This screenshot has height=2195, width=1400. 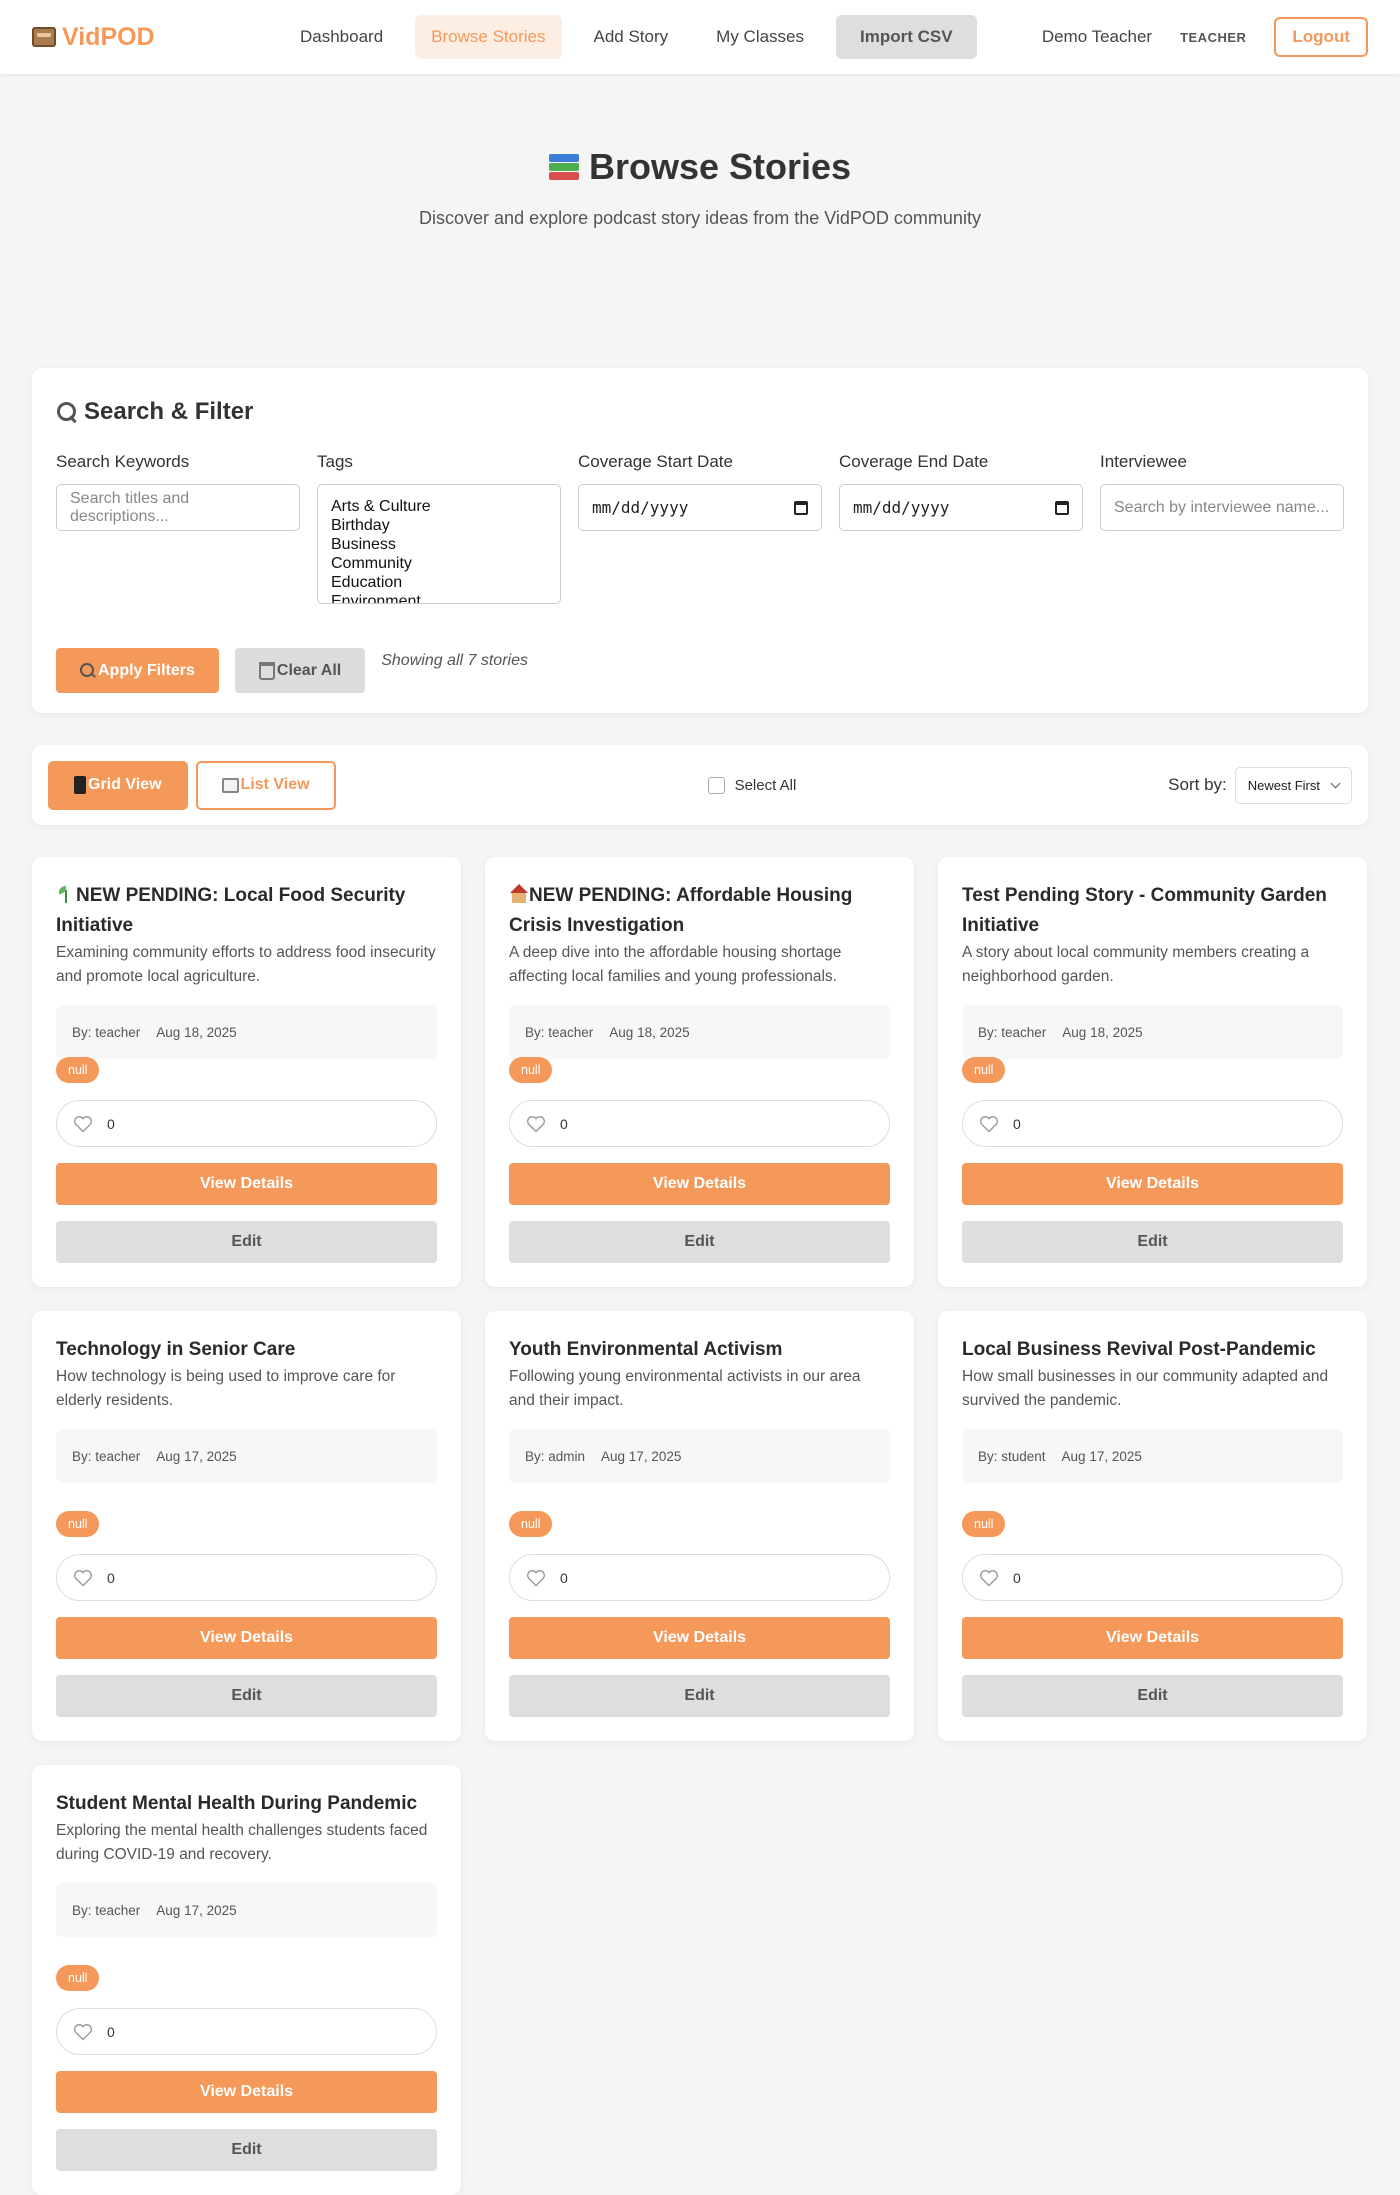 What do you see at coordinates (1283, 785) in the screenshot?
I see `sort-value: Newest First` at bounding box center [1283, 785].